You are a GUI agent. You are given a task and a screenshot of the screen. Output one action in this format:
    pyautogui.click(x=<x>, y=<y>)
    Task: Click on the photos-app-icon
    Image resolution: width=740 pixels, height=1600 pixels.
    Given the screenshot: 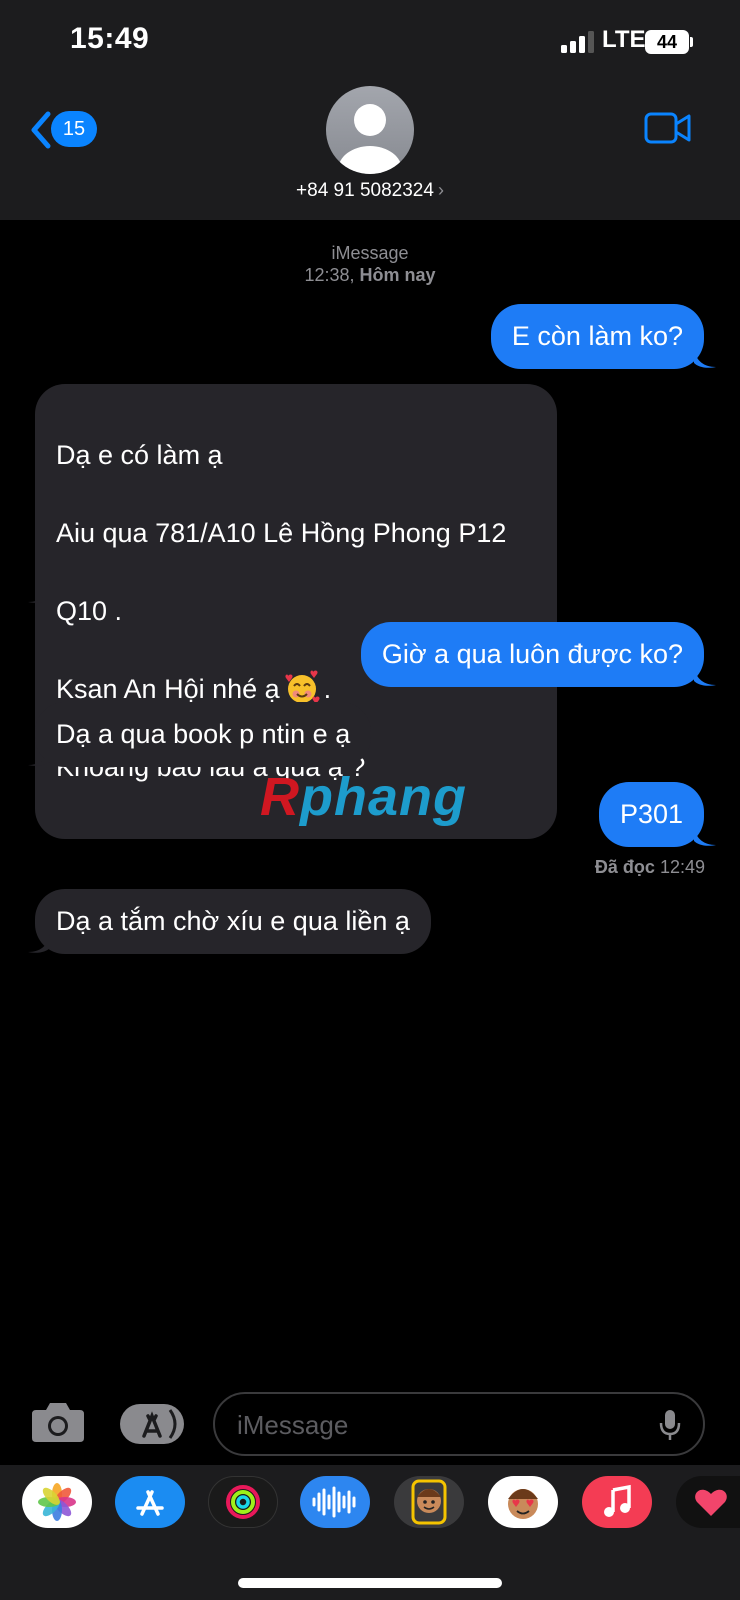 What is the action you would take?
    pyautogui.click(x=57, y=1502)
    